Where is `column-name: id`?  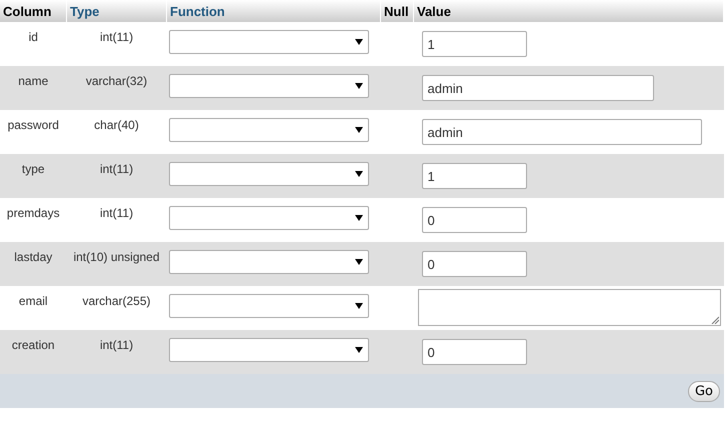
column-name: id is located at coordinates (33, 37).